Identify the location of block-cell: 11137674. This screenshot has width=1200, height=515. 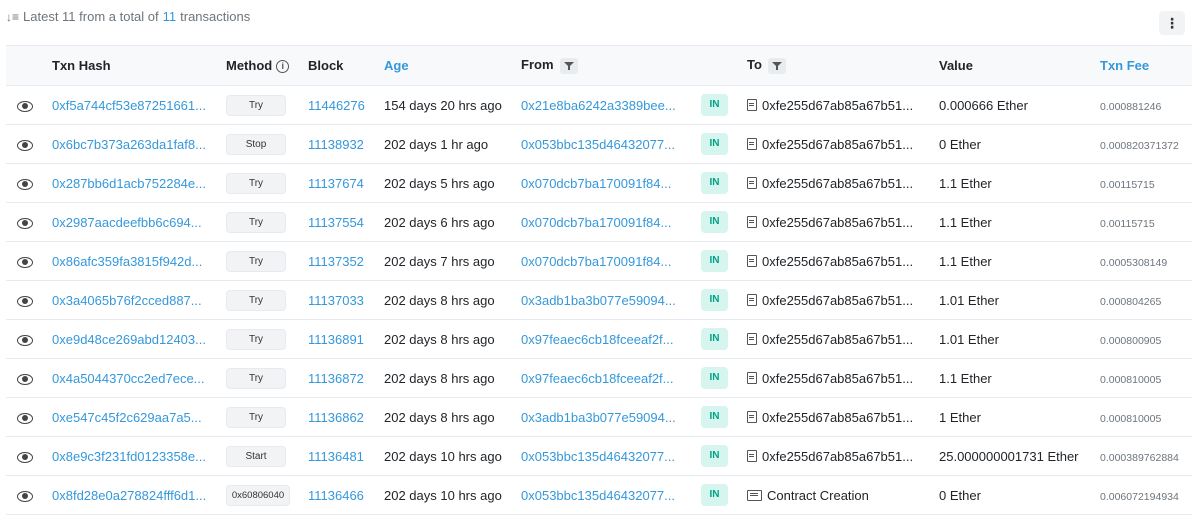
(346, 183).